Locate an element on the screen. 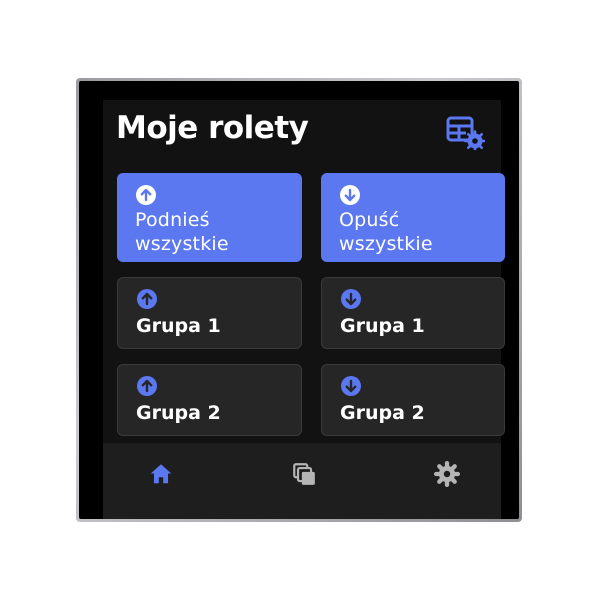 This screenshot has width=600, height=591. group-2-lower-button: Grupa 2 is located at coordinates (413, 400).